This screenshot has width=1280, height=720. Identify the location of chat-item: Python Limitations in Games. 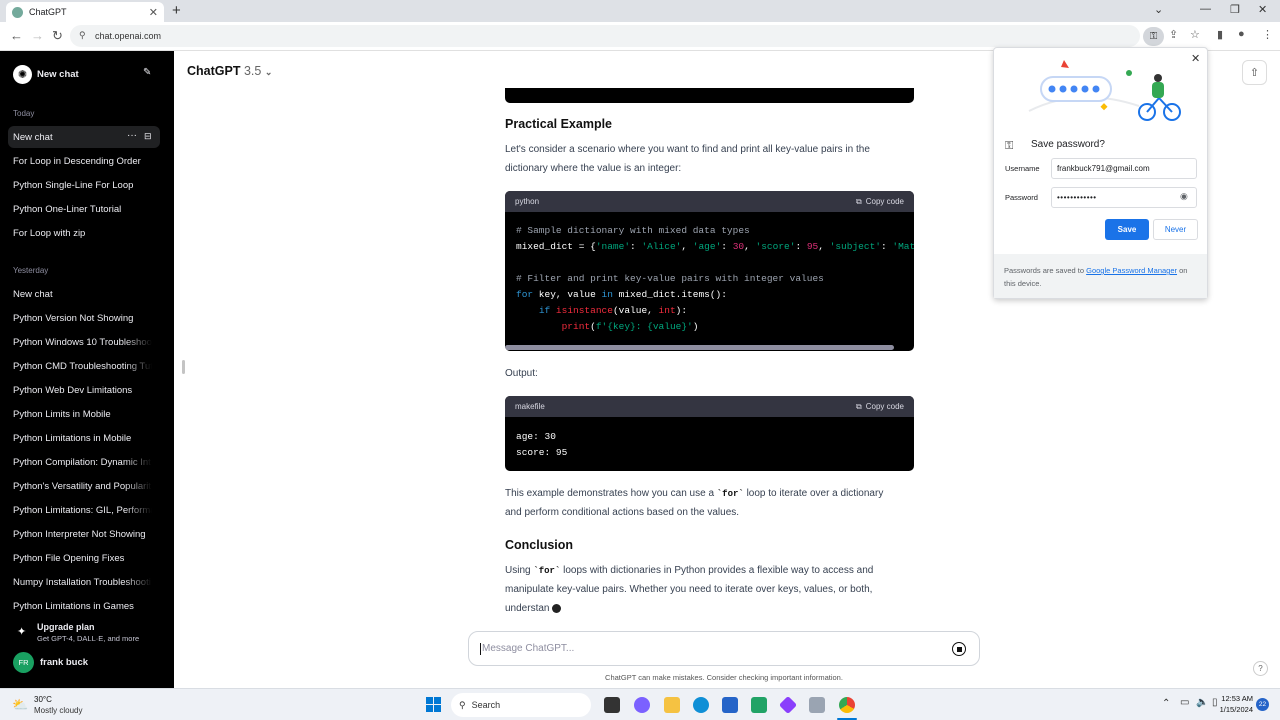
(88, 606).